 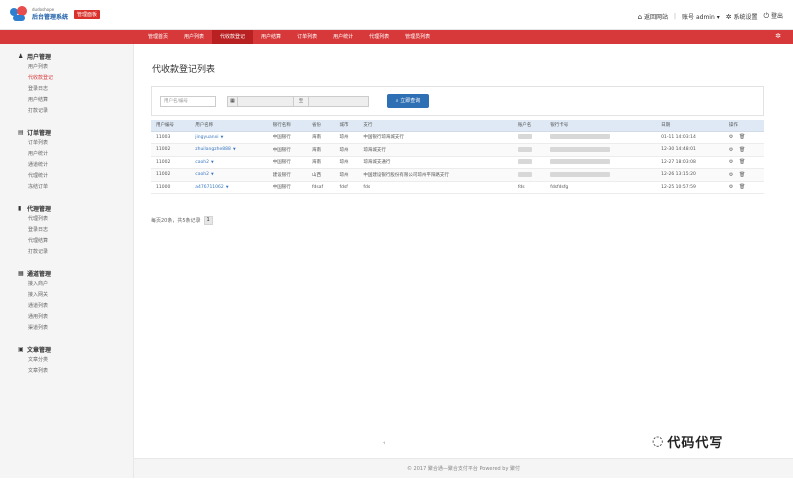 I want to click on cell-user-id: 11002, so click(x=171, y=150).